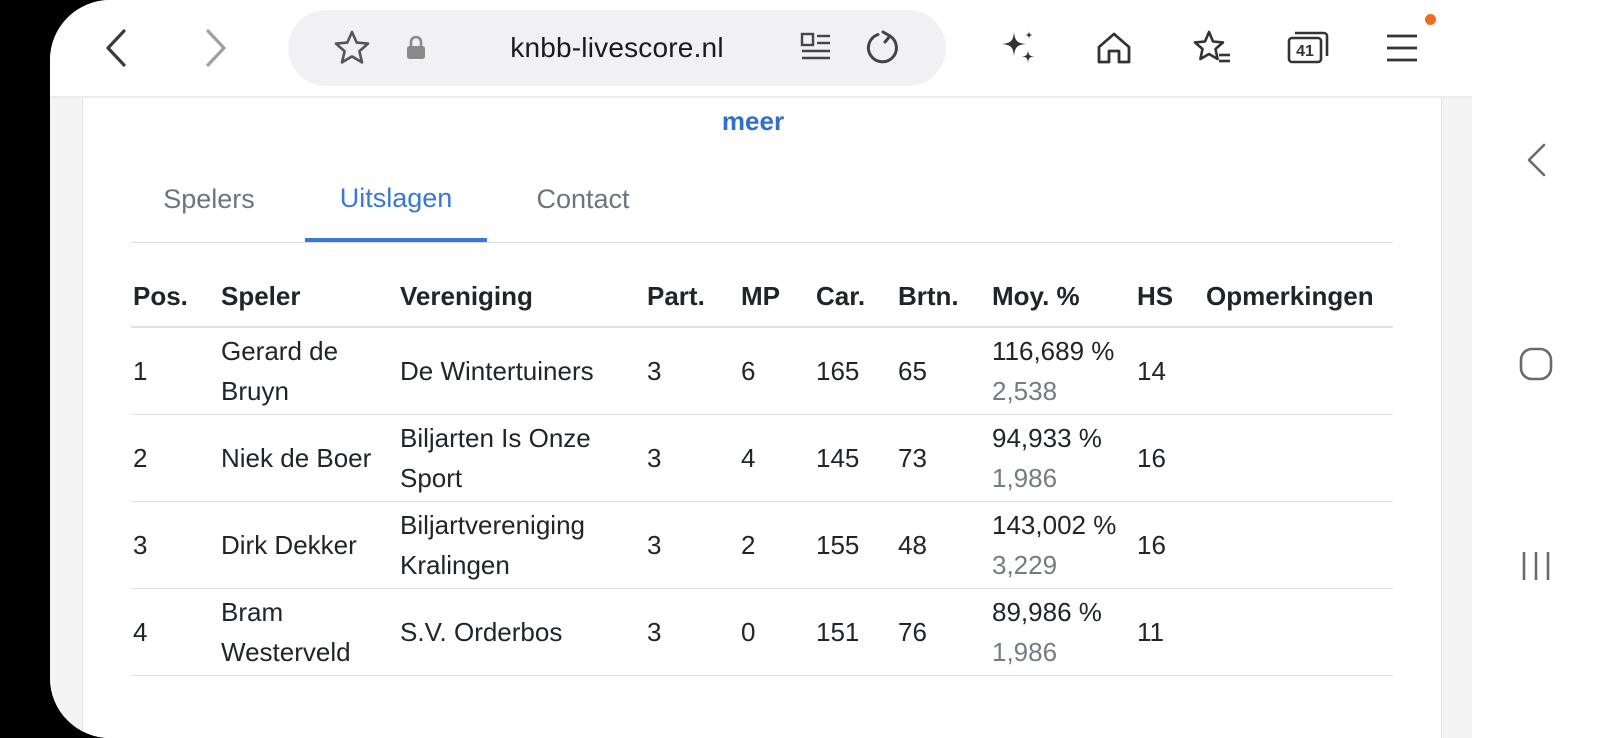  I want to click on cell-brtn: 48, so click(943, 545).